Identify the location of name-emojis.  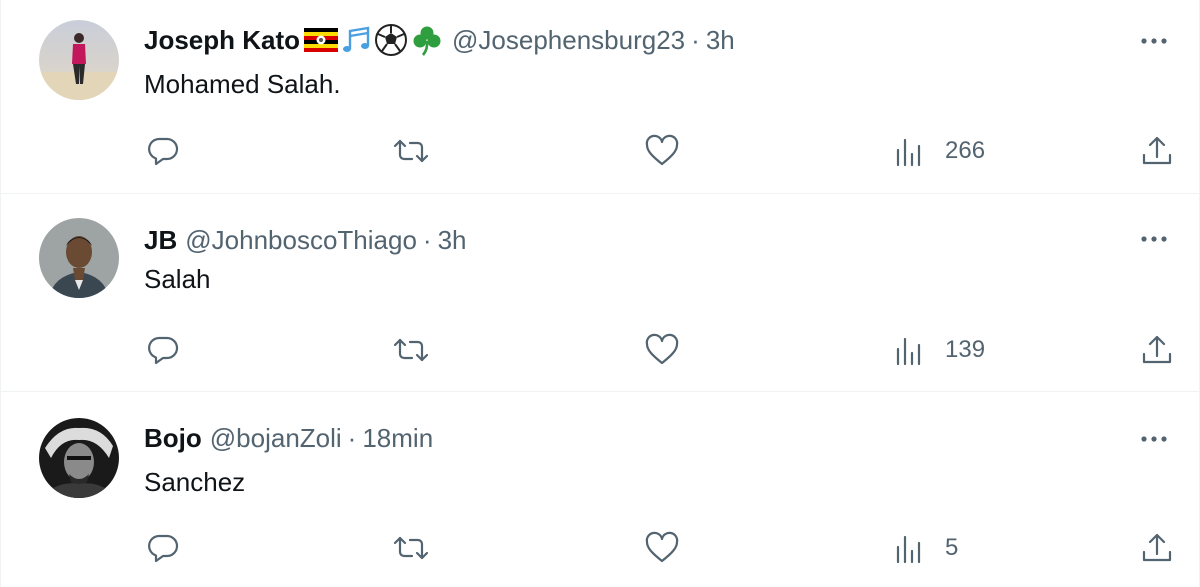
(373, 40).